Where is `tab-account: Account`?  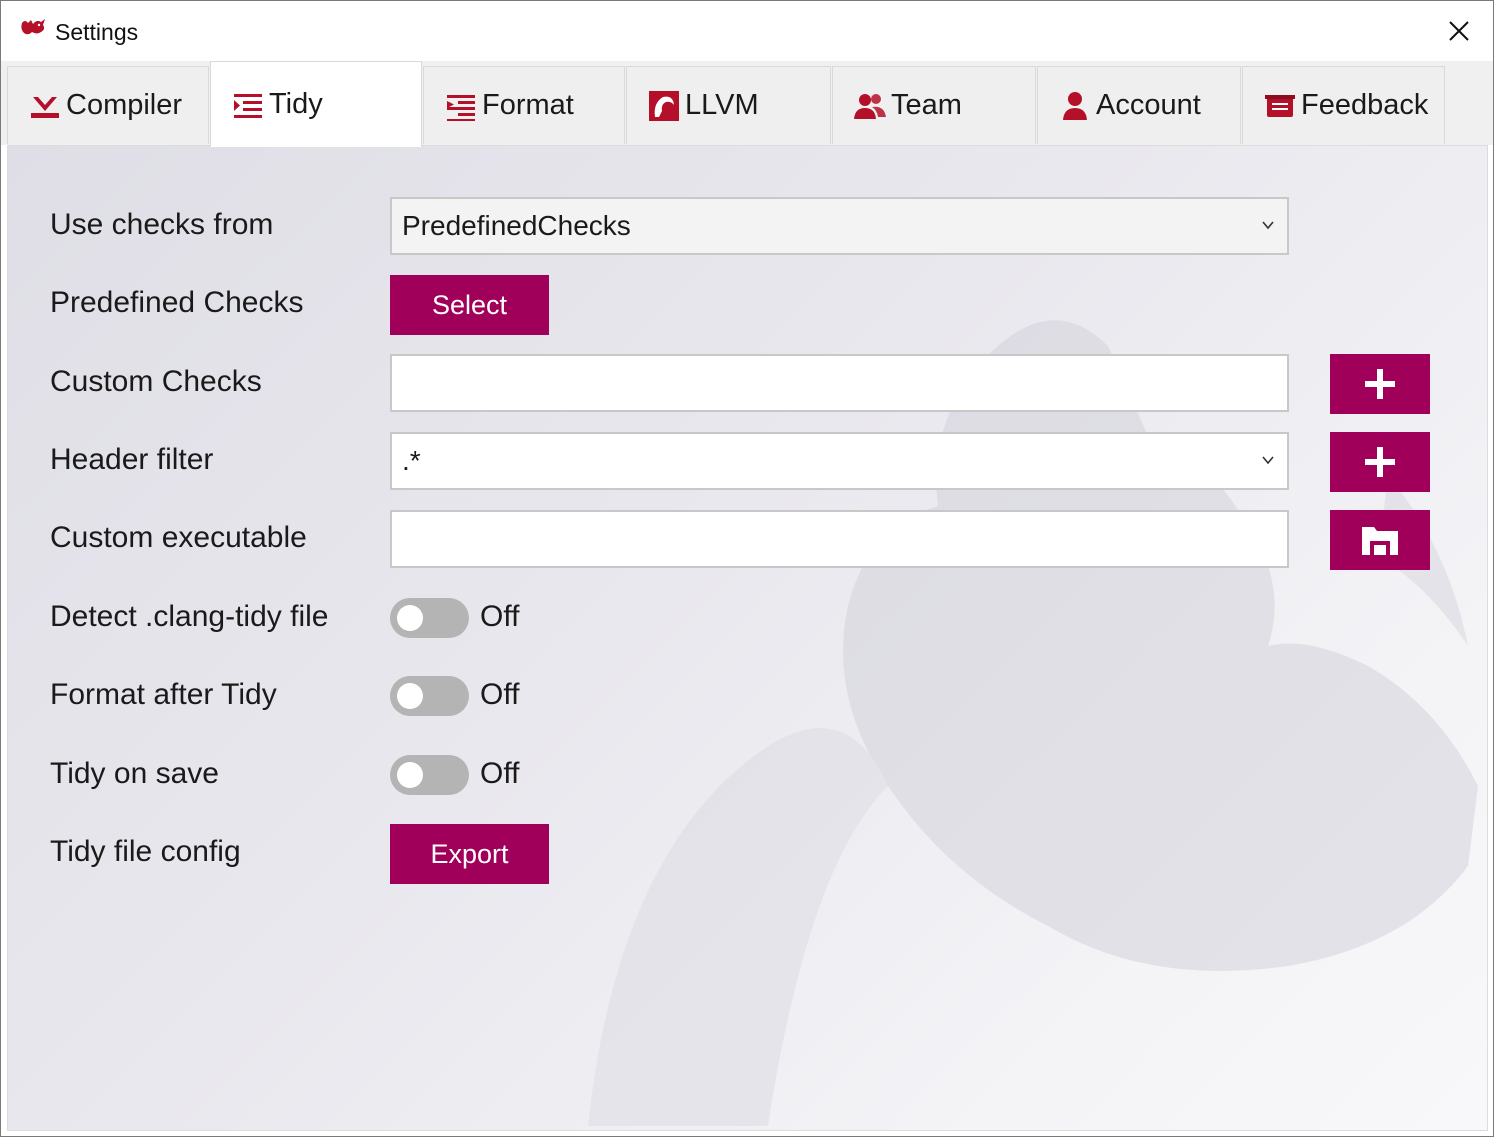
tab-account: Account is located at coordinates (1139, 105).